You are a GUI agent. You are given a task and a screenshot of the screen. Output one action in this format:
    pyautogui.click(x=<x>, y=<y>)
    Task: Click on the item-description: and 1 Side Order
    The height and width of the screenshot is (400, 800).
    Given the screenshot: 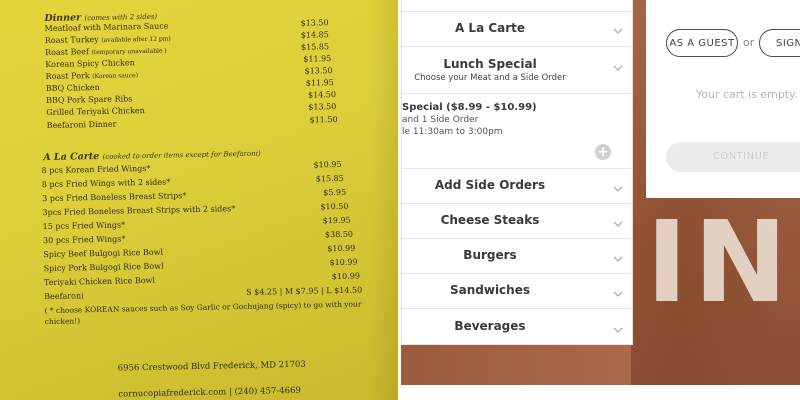 What is the action you would take?
    pyautogui.click(x=440, y=120)
    